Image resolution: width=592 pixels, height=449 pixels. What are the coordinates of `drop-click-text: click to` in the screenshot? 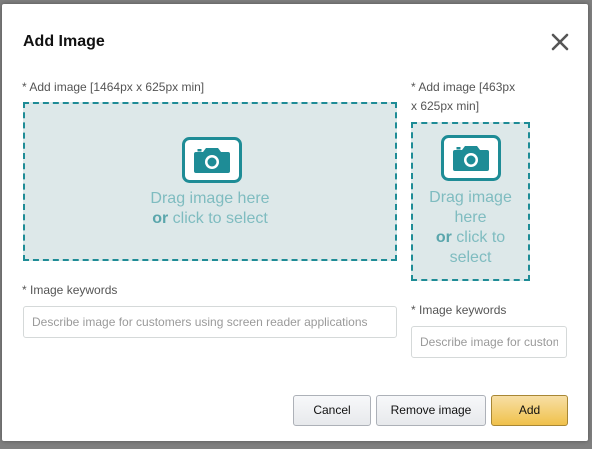 It's located at (481, 237).